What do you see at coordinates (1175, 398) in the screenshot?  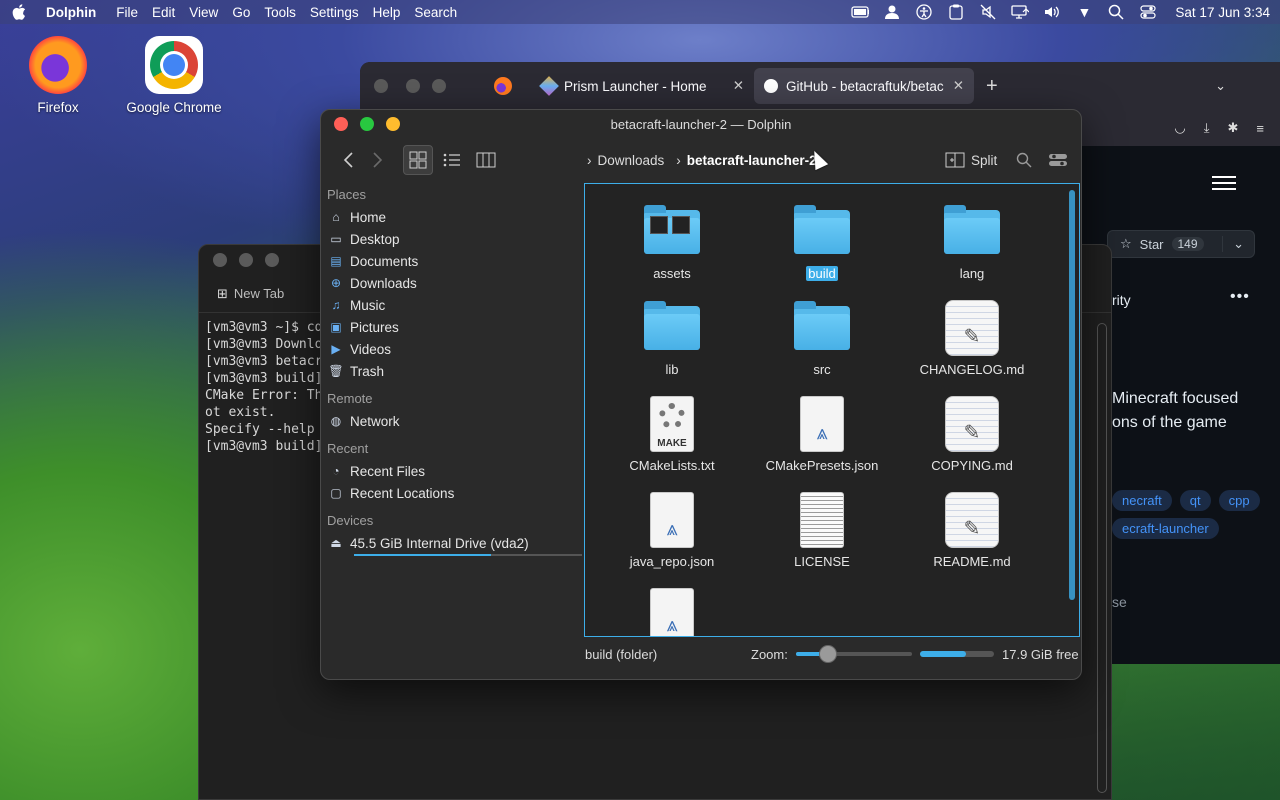 I see `repo-description-line: Minecraft focused` at bounding box center [1175, 398].